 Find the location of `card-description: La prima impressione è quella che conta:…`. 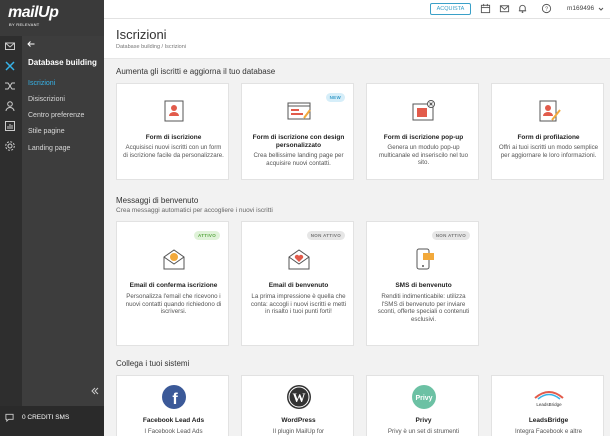

card-description: La prima impressione è quella che conta:… is located at coordinates (298, 304).